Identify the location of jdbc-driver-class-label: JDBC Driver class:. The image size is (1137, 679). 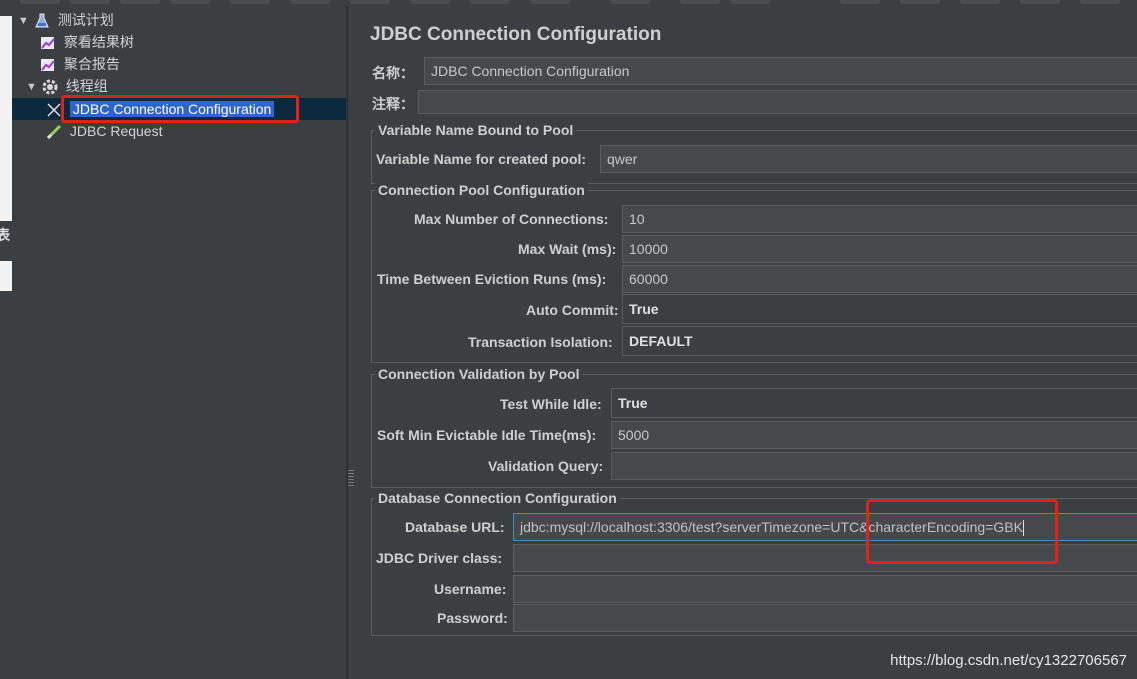
(439, 558).